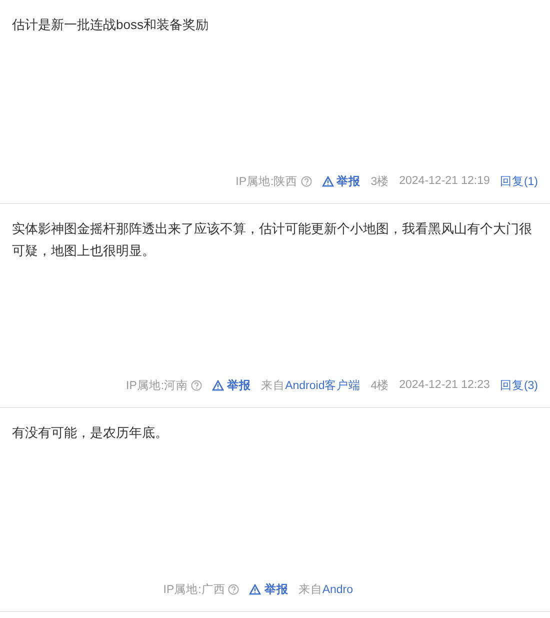 This screenshot has width=550, height=618. Describe the element at coordinates (267, 181) in the screenshot. I see `ip-location: IP属地:陕西` at that location.